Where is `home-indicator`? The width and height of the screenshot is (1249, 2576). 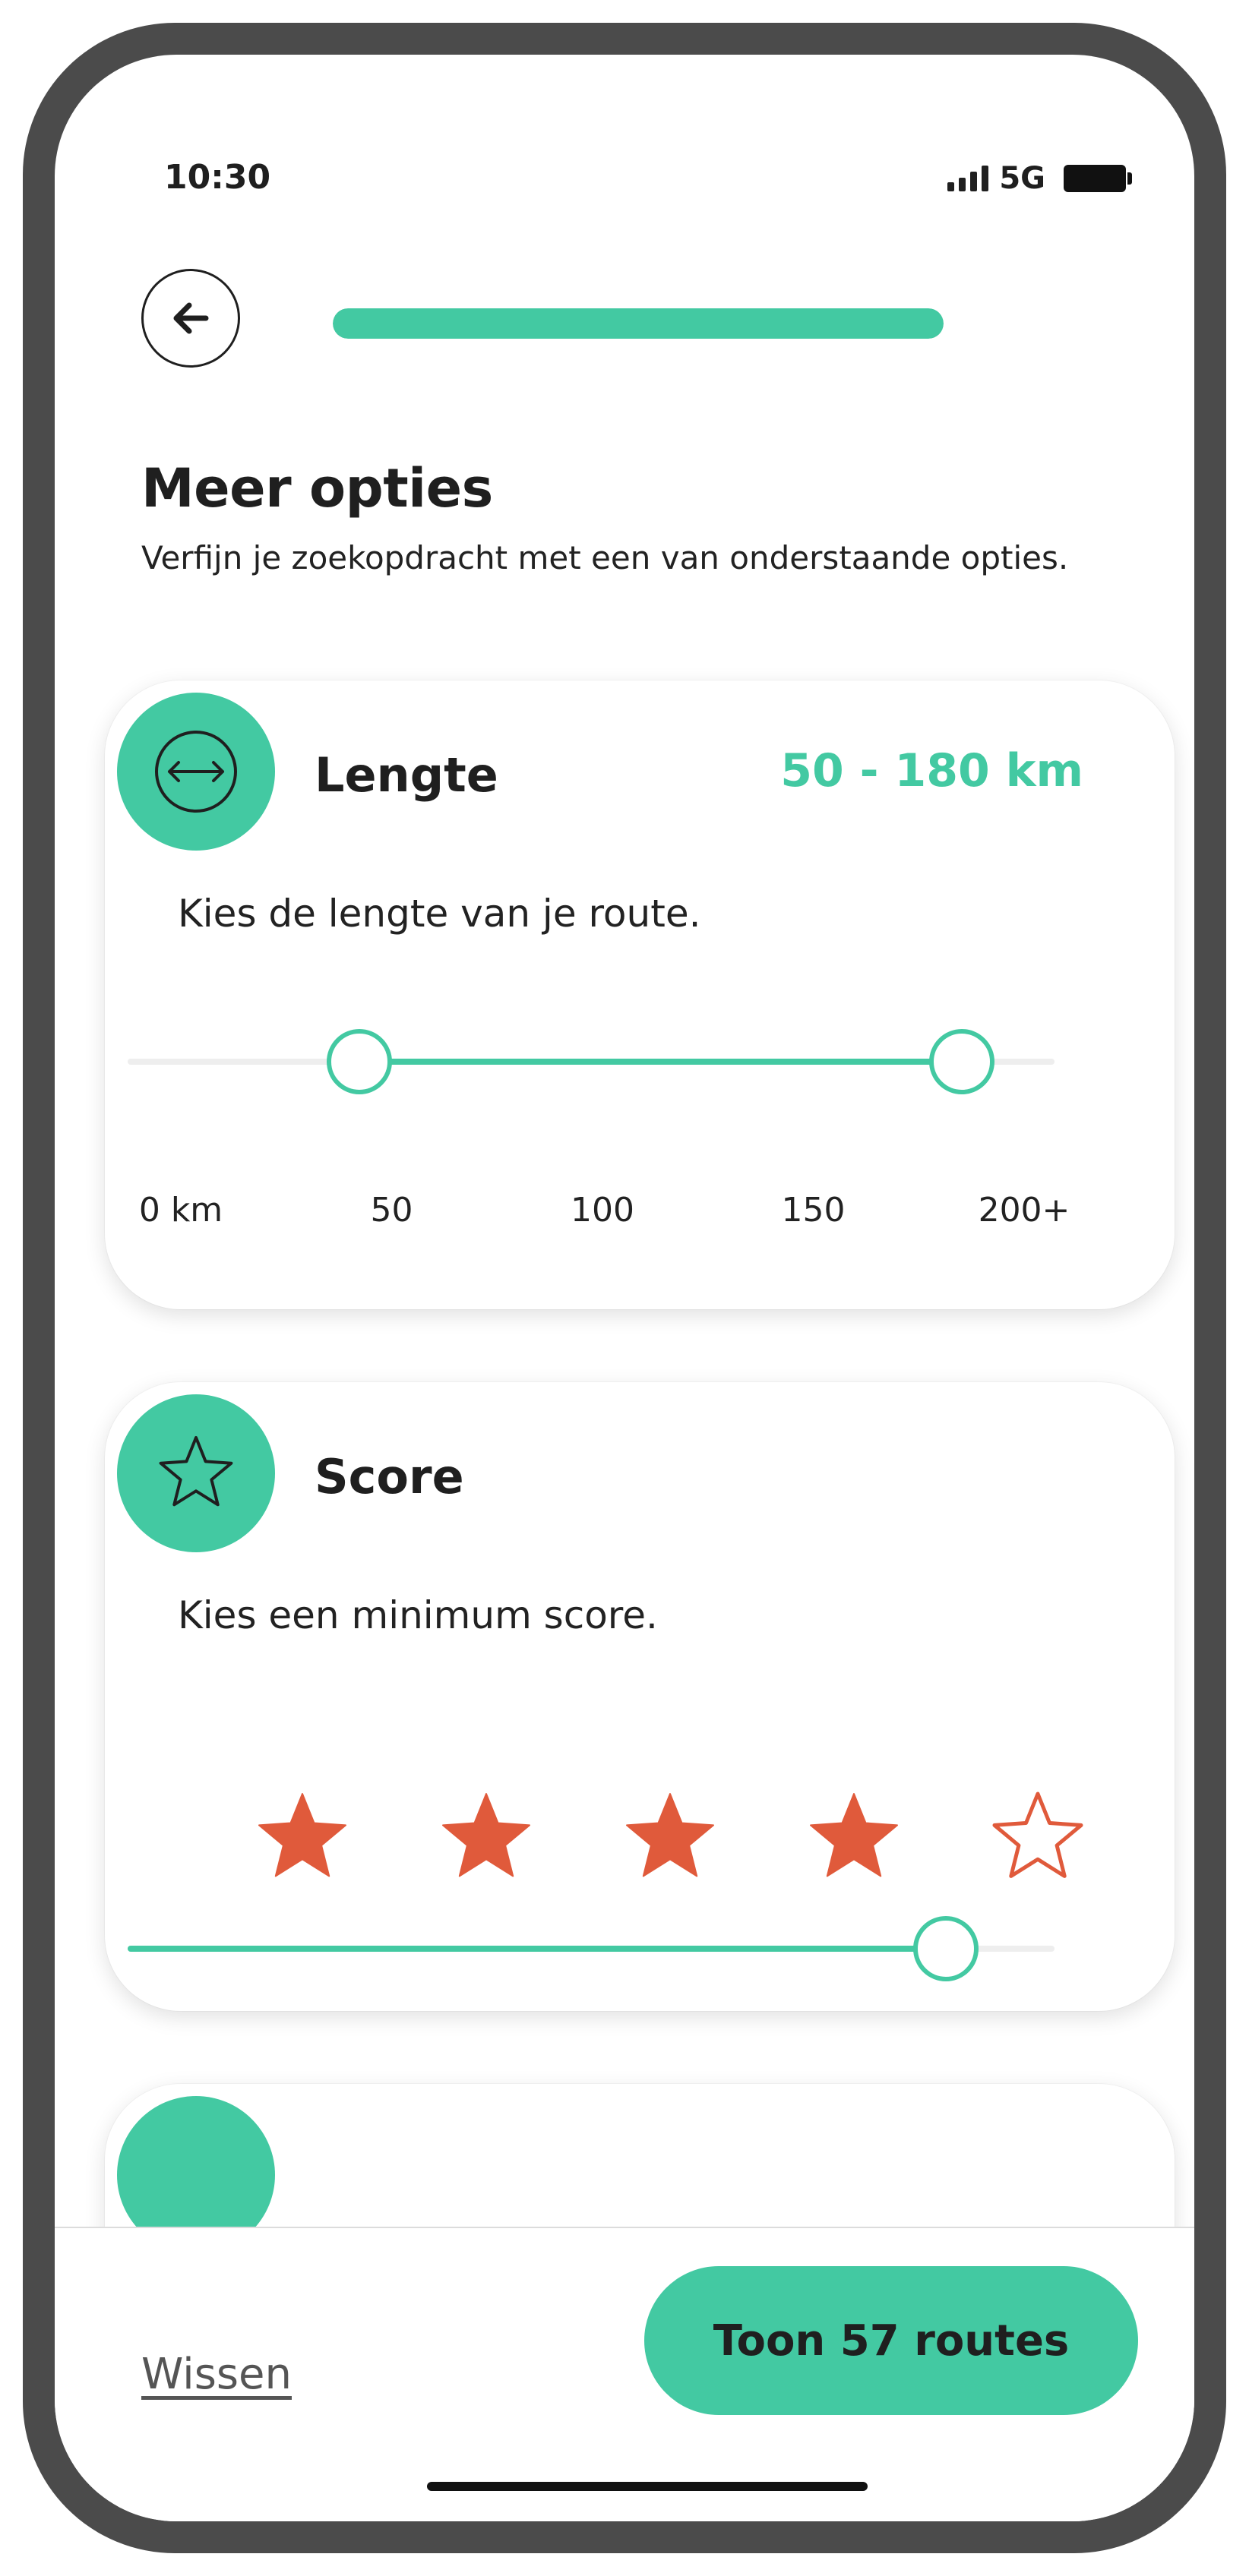 home-indicator is located at coordinates (647, 2486).